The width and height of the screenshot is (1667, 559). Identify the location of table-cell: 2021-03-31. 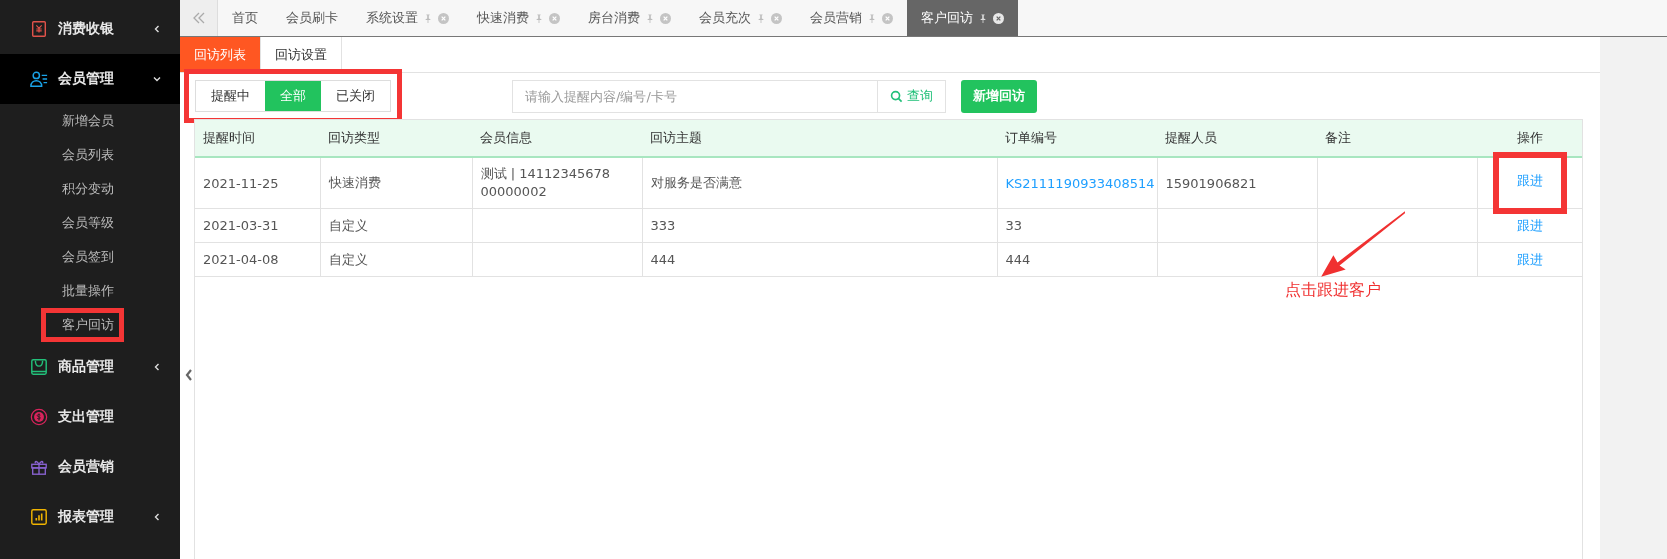
(241, 225).